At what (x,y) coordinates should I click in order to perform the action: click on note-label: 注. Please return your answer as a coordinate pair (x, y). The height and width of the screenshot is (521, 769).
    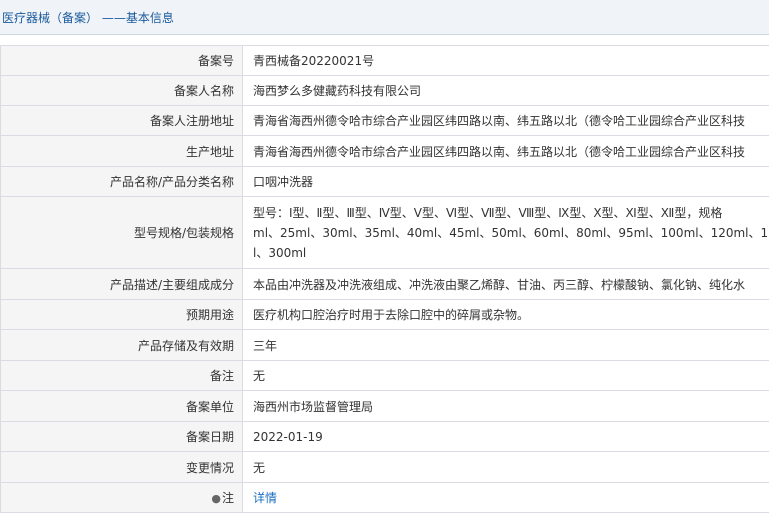
    Looking at the image, I should click on (227, 498).